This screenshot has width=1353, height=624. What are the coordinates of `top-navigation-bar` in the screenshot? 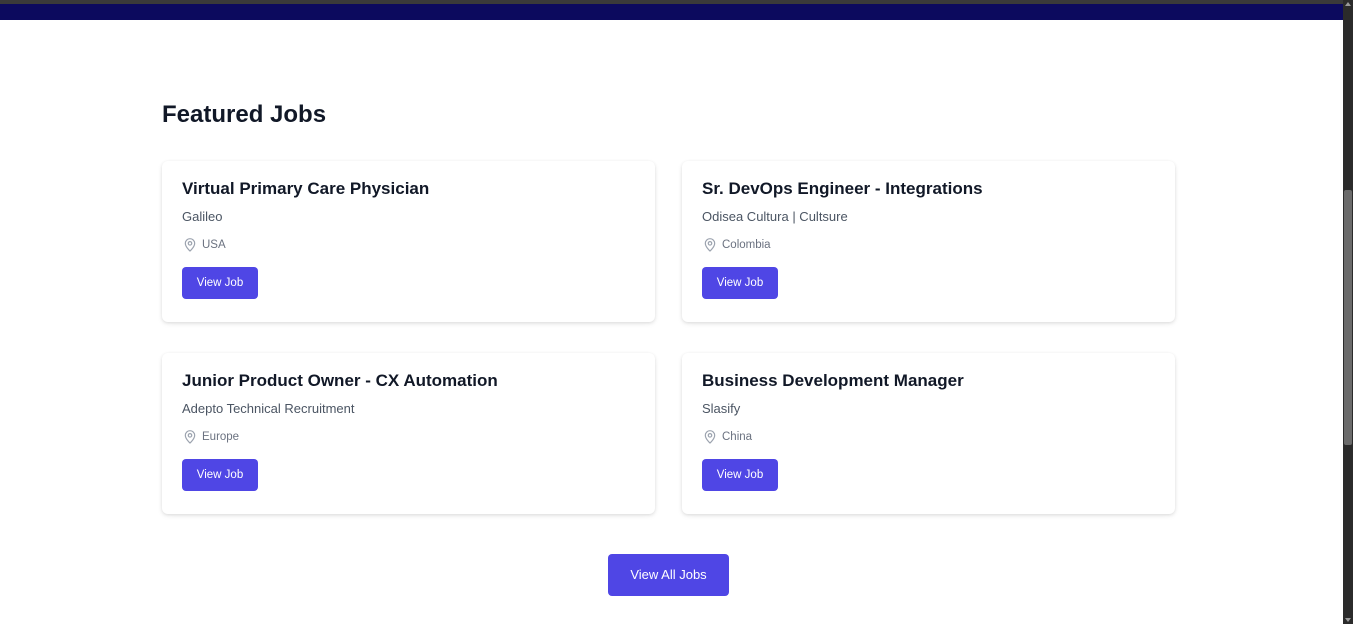 It's located at (671, 12).